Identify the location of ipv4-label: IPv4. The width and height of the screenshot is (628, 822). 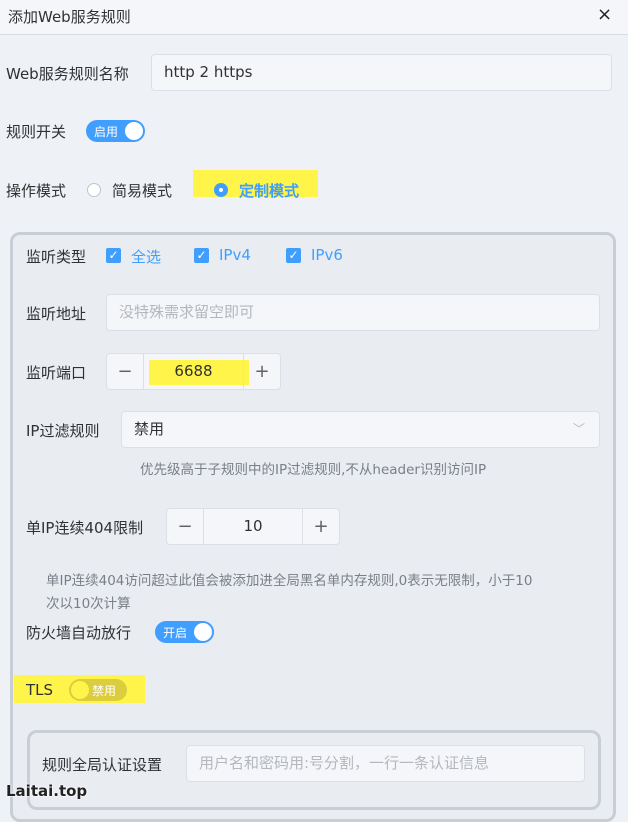
(235, 255).